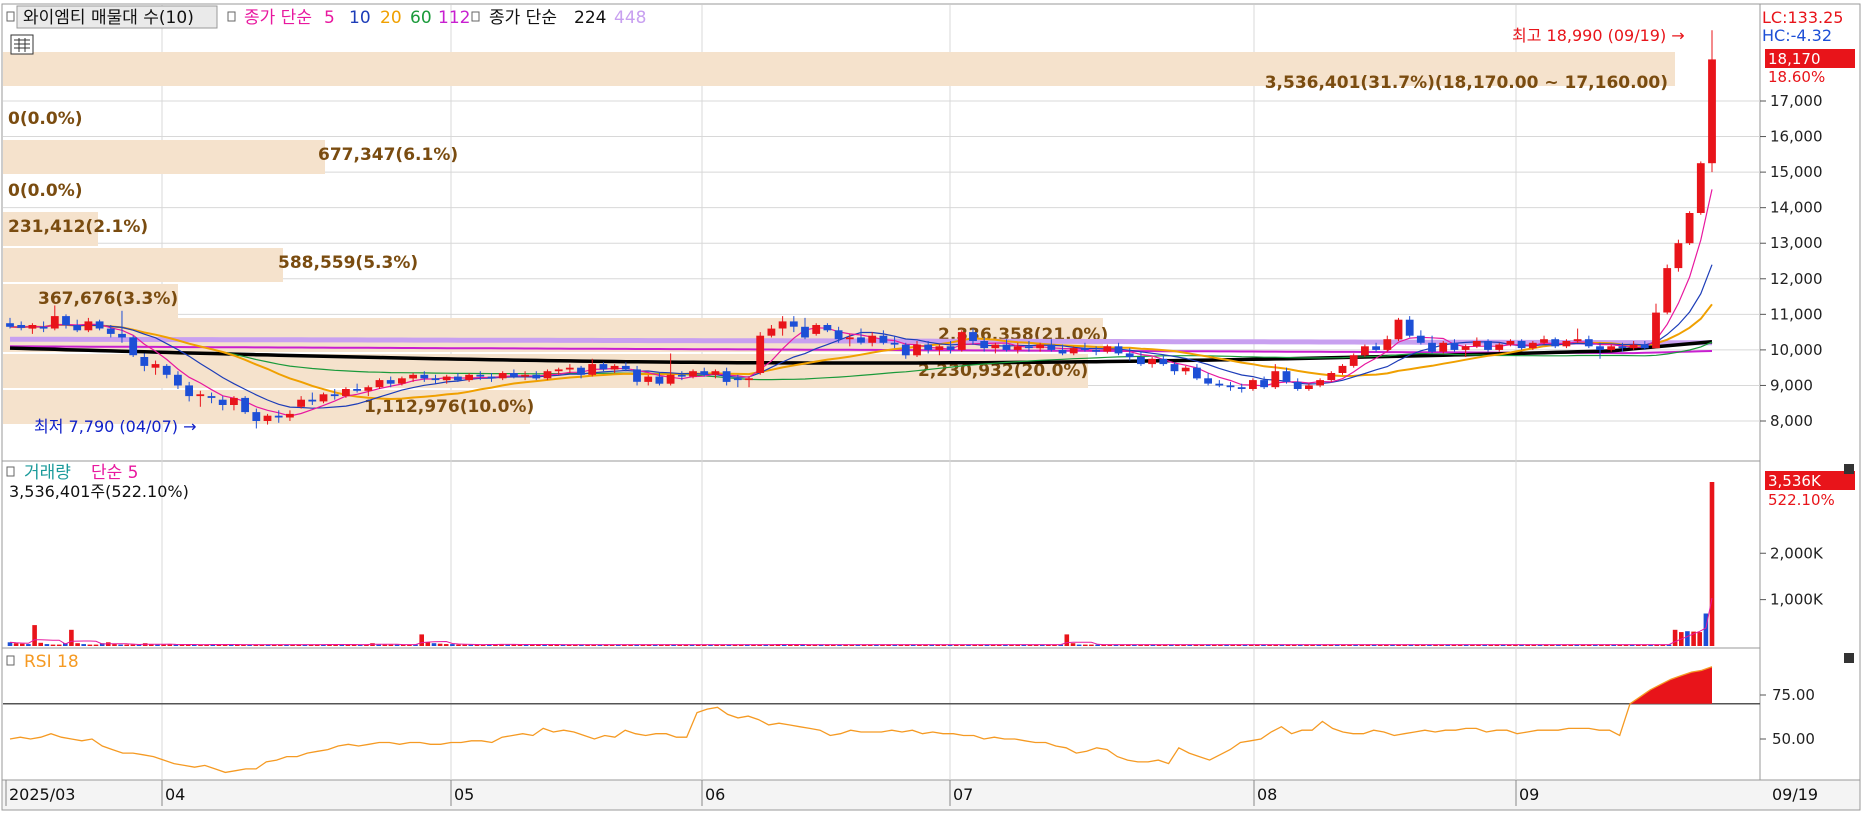 This screenshot has width=1861, height=813. Describe the element at coordinates (1796, 243) in the screenshot. I see `price-tick-label: 13,000` at that location.